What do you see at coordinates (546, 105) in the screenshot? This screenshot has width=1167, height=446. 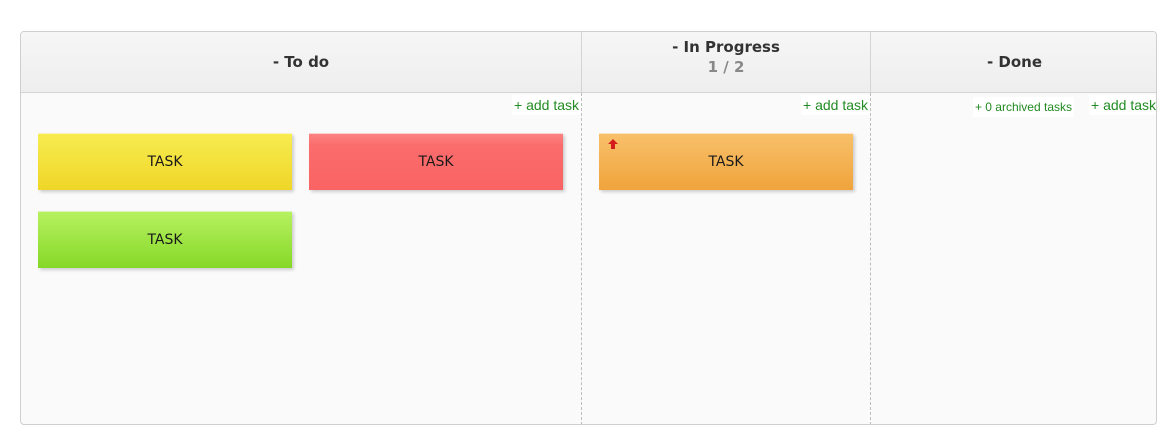 I see `add-task-link-todo: + add task` at bounding box center [546, 105].